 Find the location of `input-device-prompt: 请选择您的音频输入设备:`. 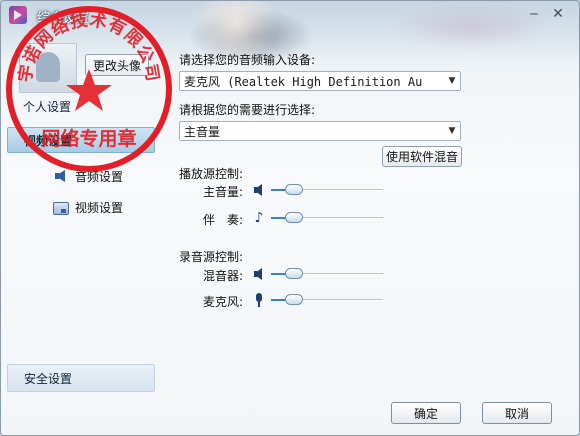

input-device-prompt: 请选择您的音频输入设备: is located at coordinates (247, 60).